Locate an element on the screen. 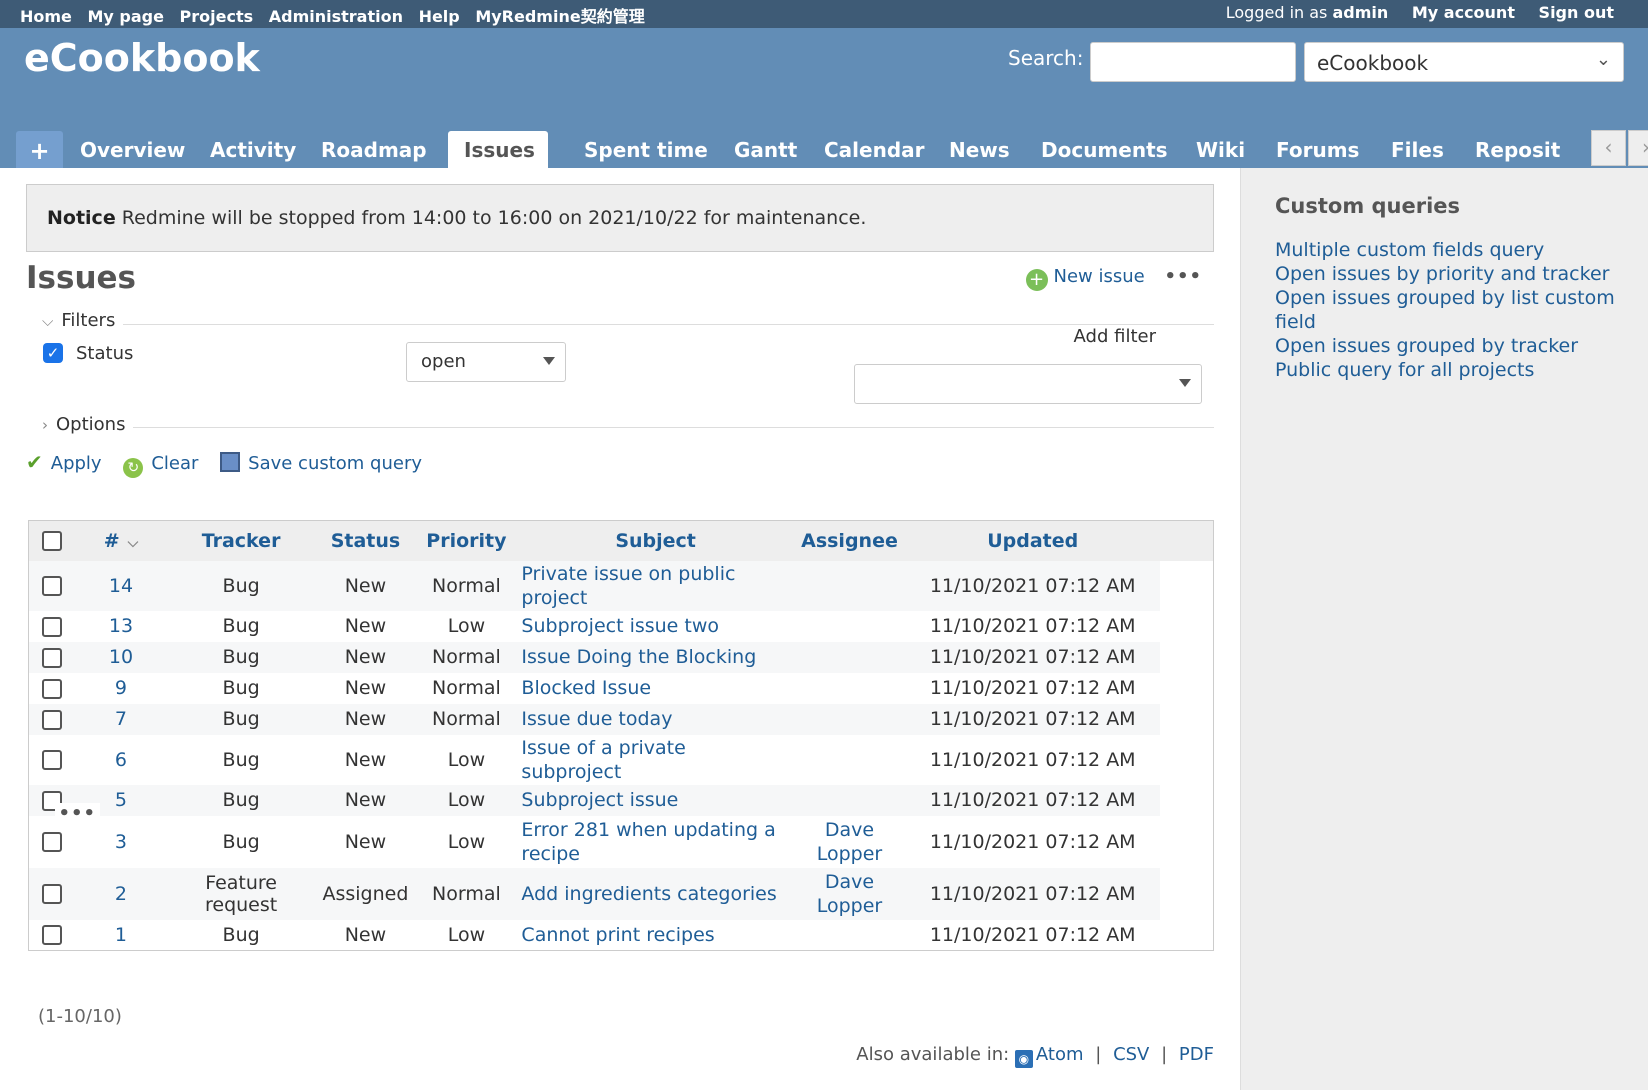 The height and width of the screenshot is (1090, 1648). tab-activity: Activity is located at coordinates (253, 149).